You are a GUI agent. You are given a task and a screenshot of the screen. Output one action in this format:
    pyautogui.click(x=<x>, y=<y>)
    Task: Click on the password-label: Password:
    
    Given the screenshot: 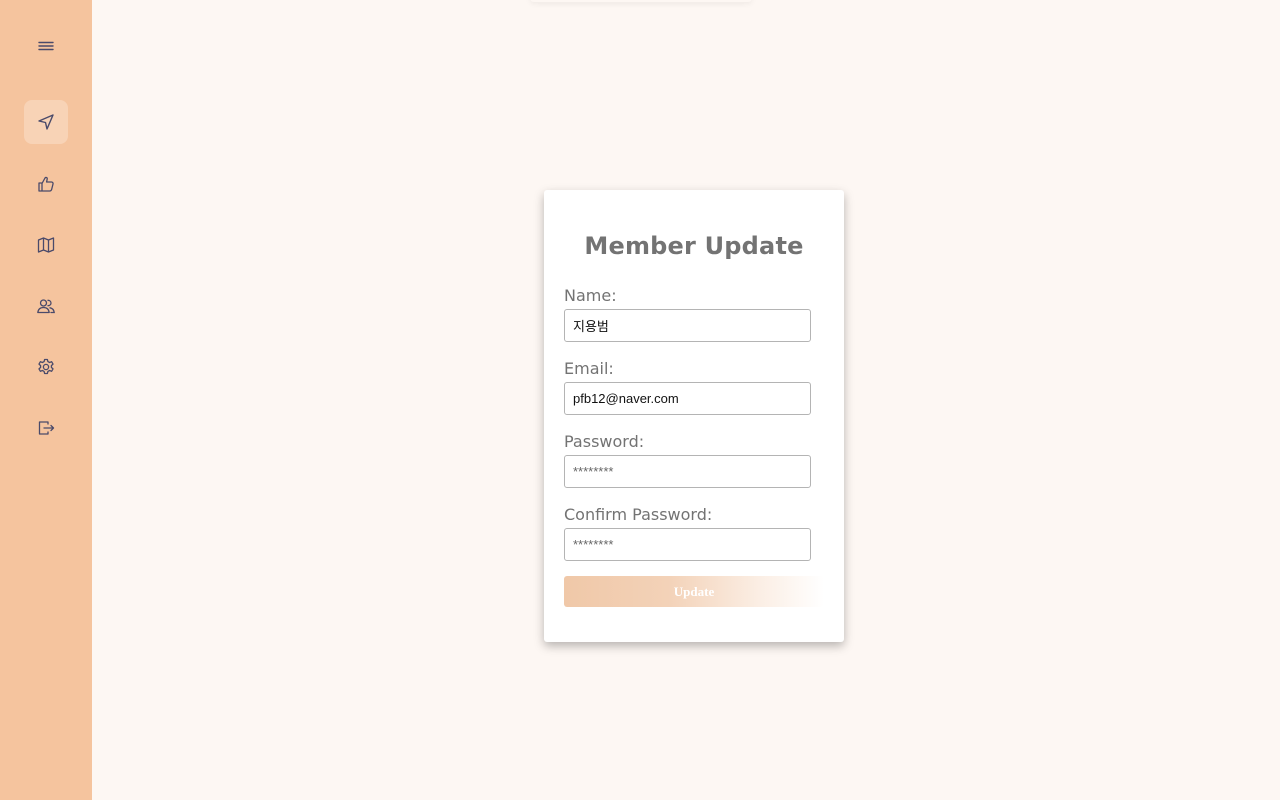 What is the action you would take?
    pyautogui.click(x=604, y=441)
    